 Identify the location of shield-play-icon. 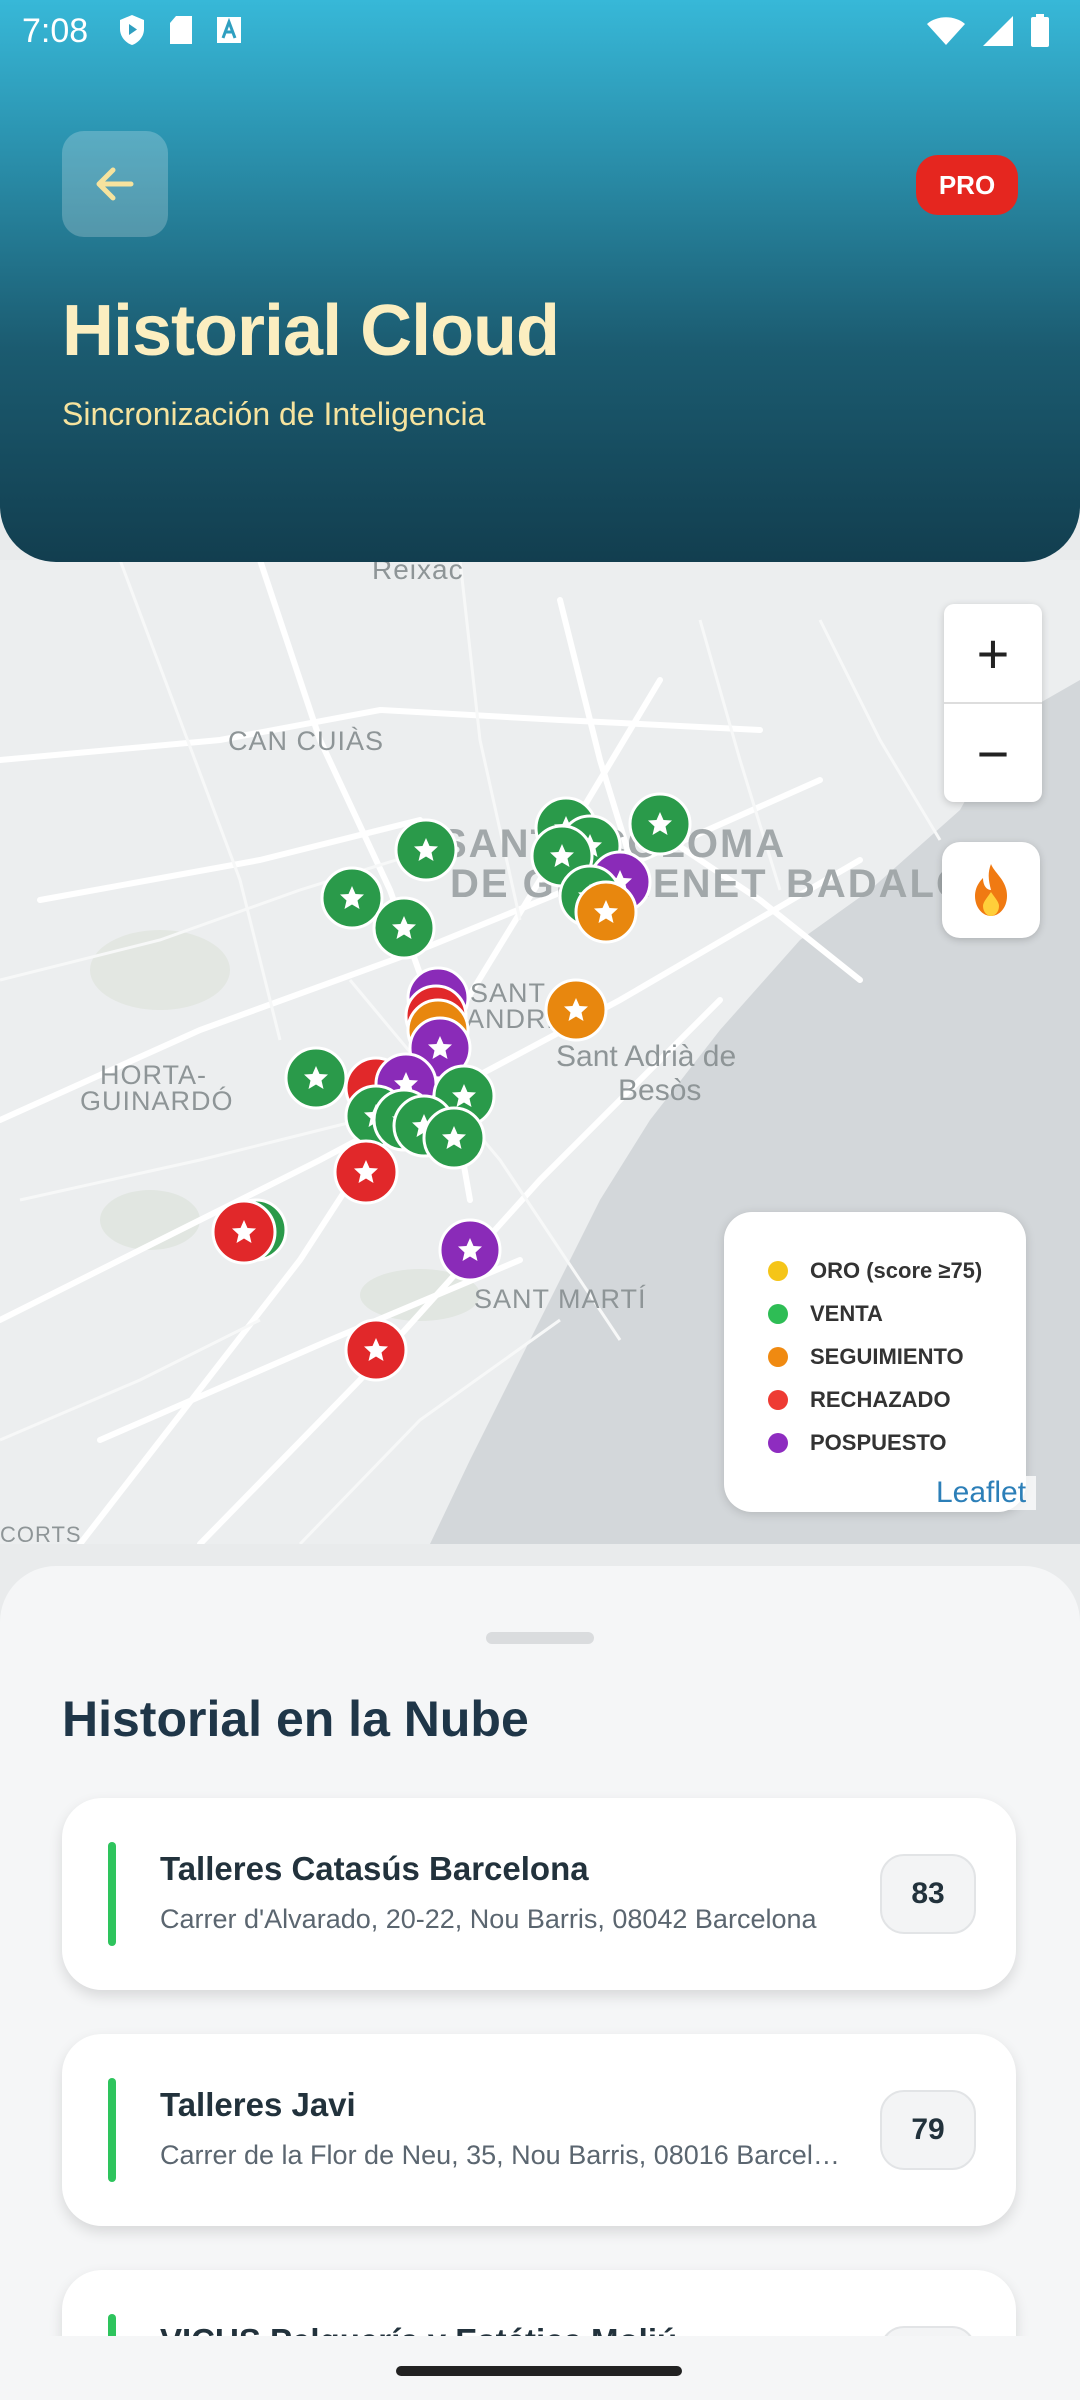
(132, 30).